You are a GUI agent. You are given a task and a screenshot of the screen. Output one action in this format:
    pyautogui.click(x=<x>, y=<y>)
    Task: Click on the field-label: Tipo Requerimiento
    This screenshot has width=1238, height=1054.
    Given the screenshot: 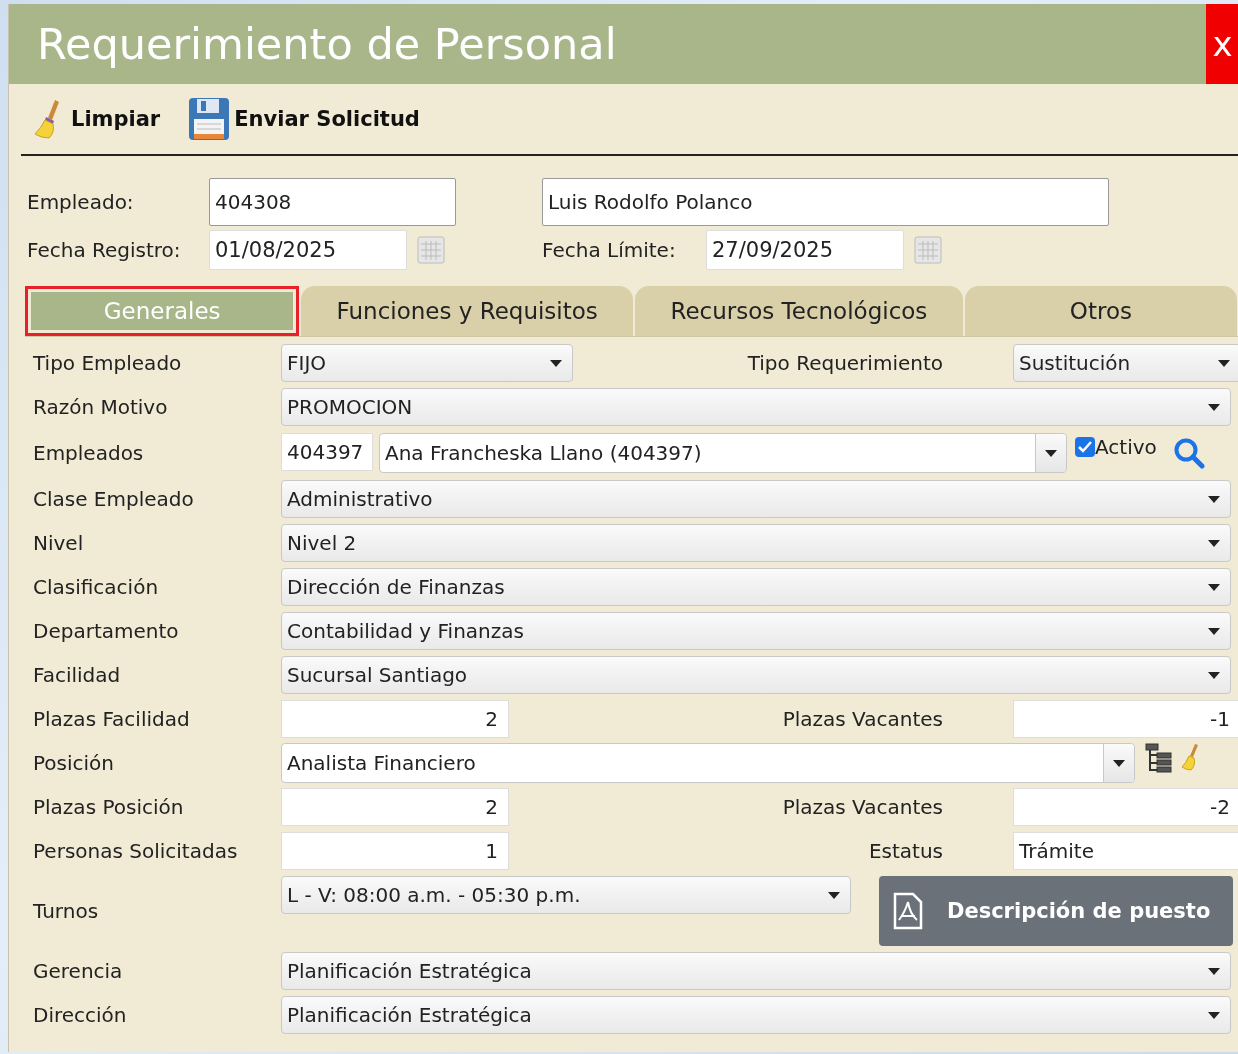 What is the action you would take?
    pyautogui.click(x=845, y=363)
    